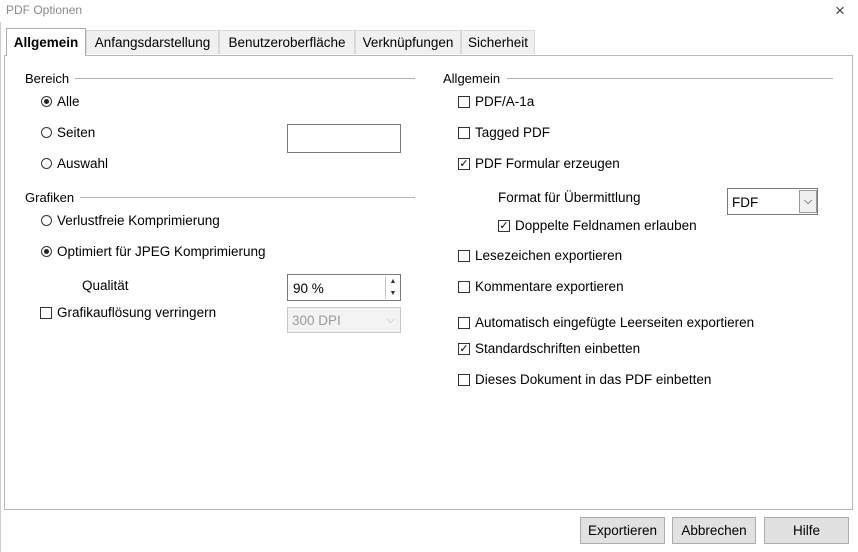  What do you see at coordinates (429, 11) in the screenshot?
I see `title-bar` at bounding box center [429, 11].